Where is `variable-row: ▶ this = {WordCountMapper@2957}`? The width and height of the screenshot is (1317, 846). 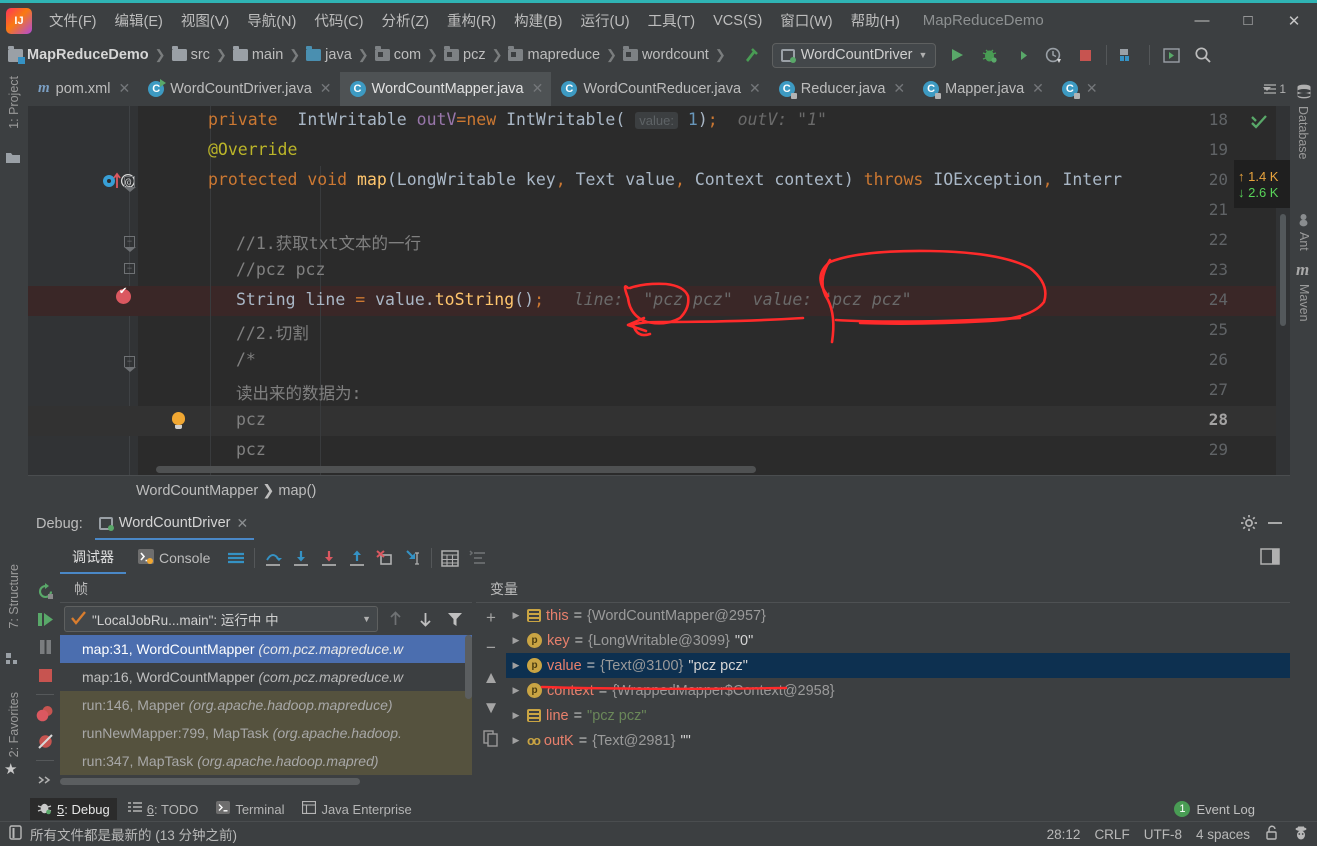 variable-row: ▶ this = {WordCountMapper@2957} is located at coordinates (898, 615).